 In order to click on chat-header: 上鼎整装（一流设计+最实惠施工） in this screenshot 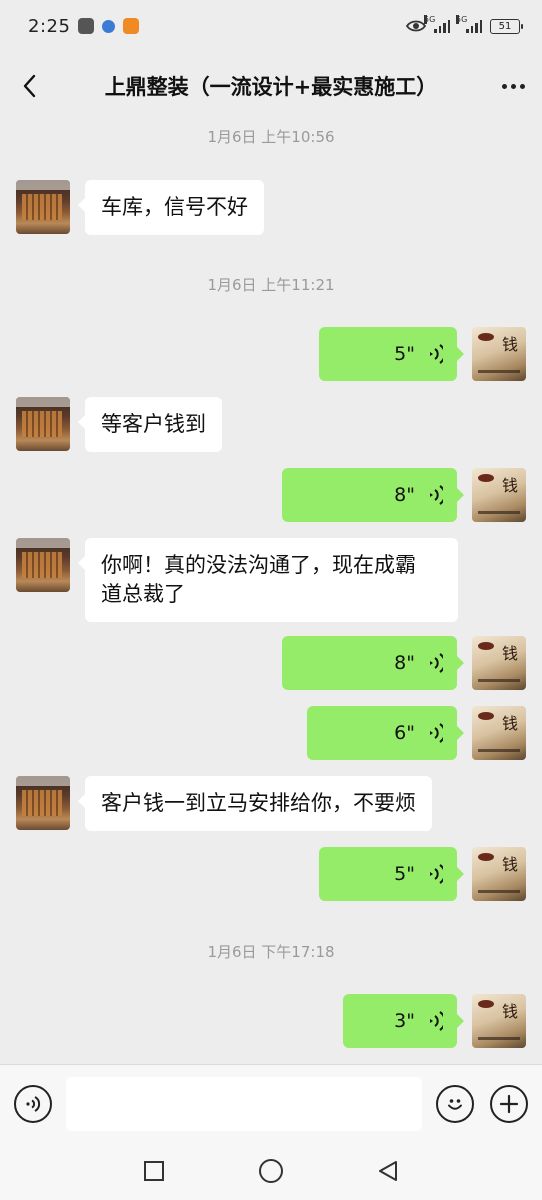, I will do `click(271, 86)`.